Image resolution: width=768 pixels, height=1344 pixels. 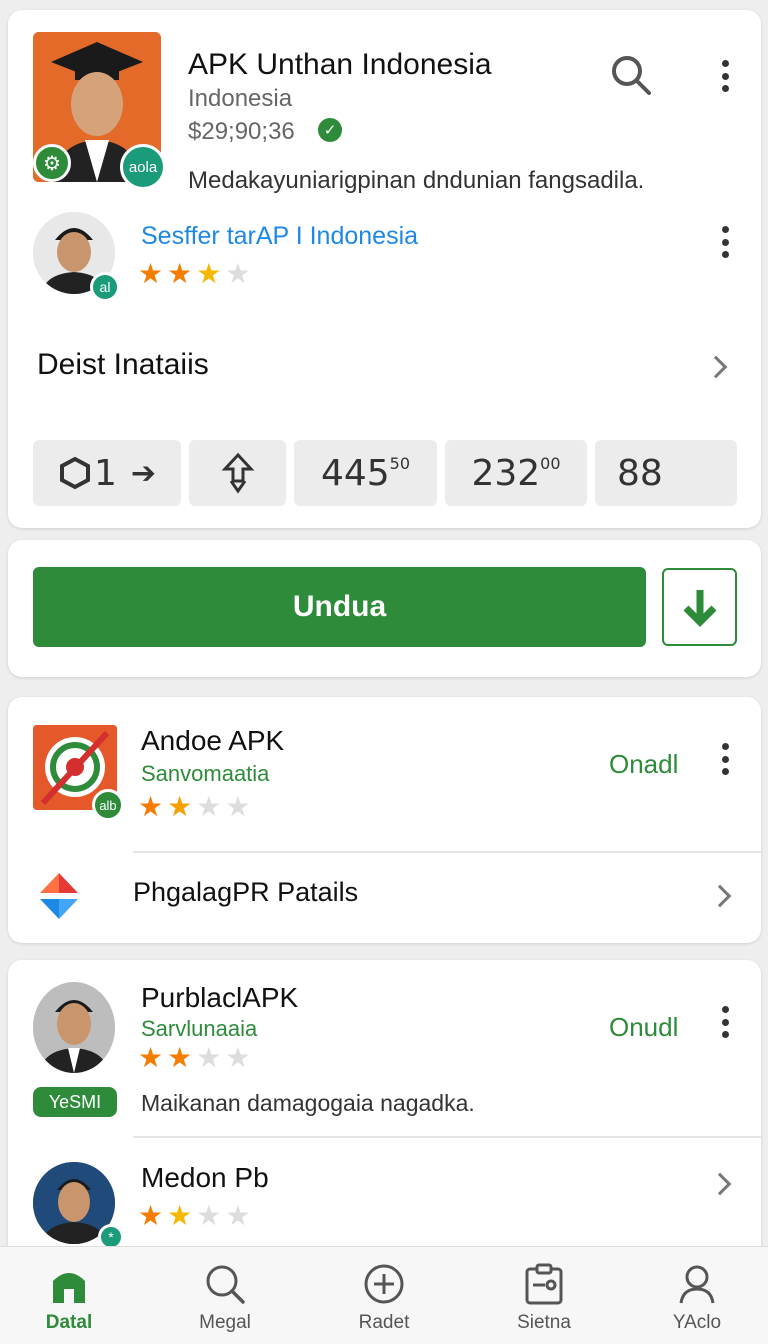 What do you see at coordinates (640, 473) in the screenshot?
I see `stat-value: 88` at bounding box center [640, 473].